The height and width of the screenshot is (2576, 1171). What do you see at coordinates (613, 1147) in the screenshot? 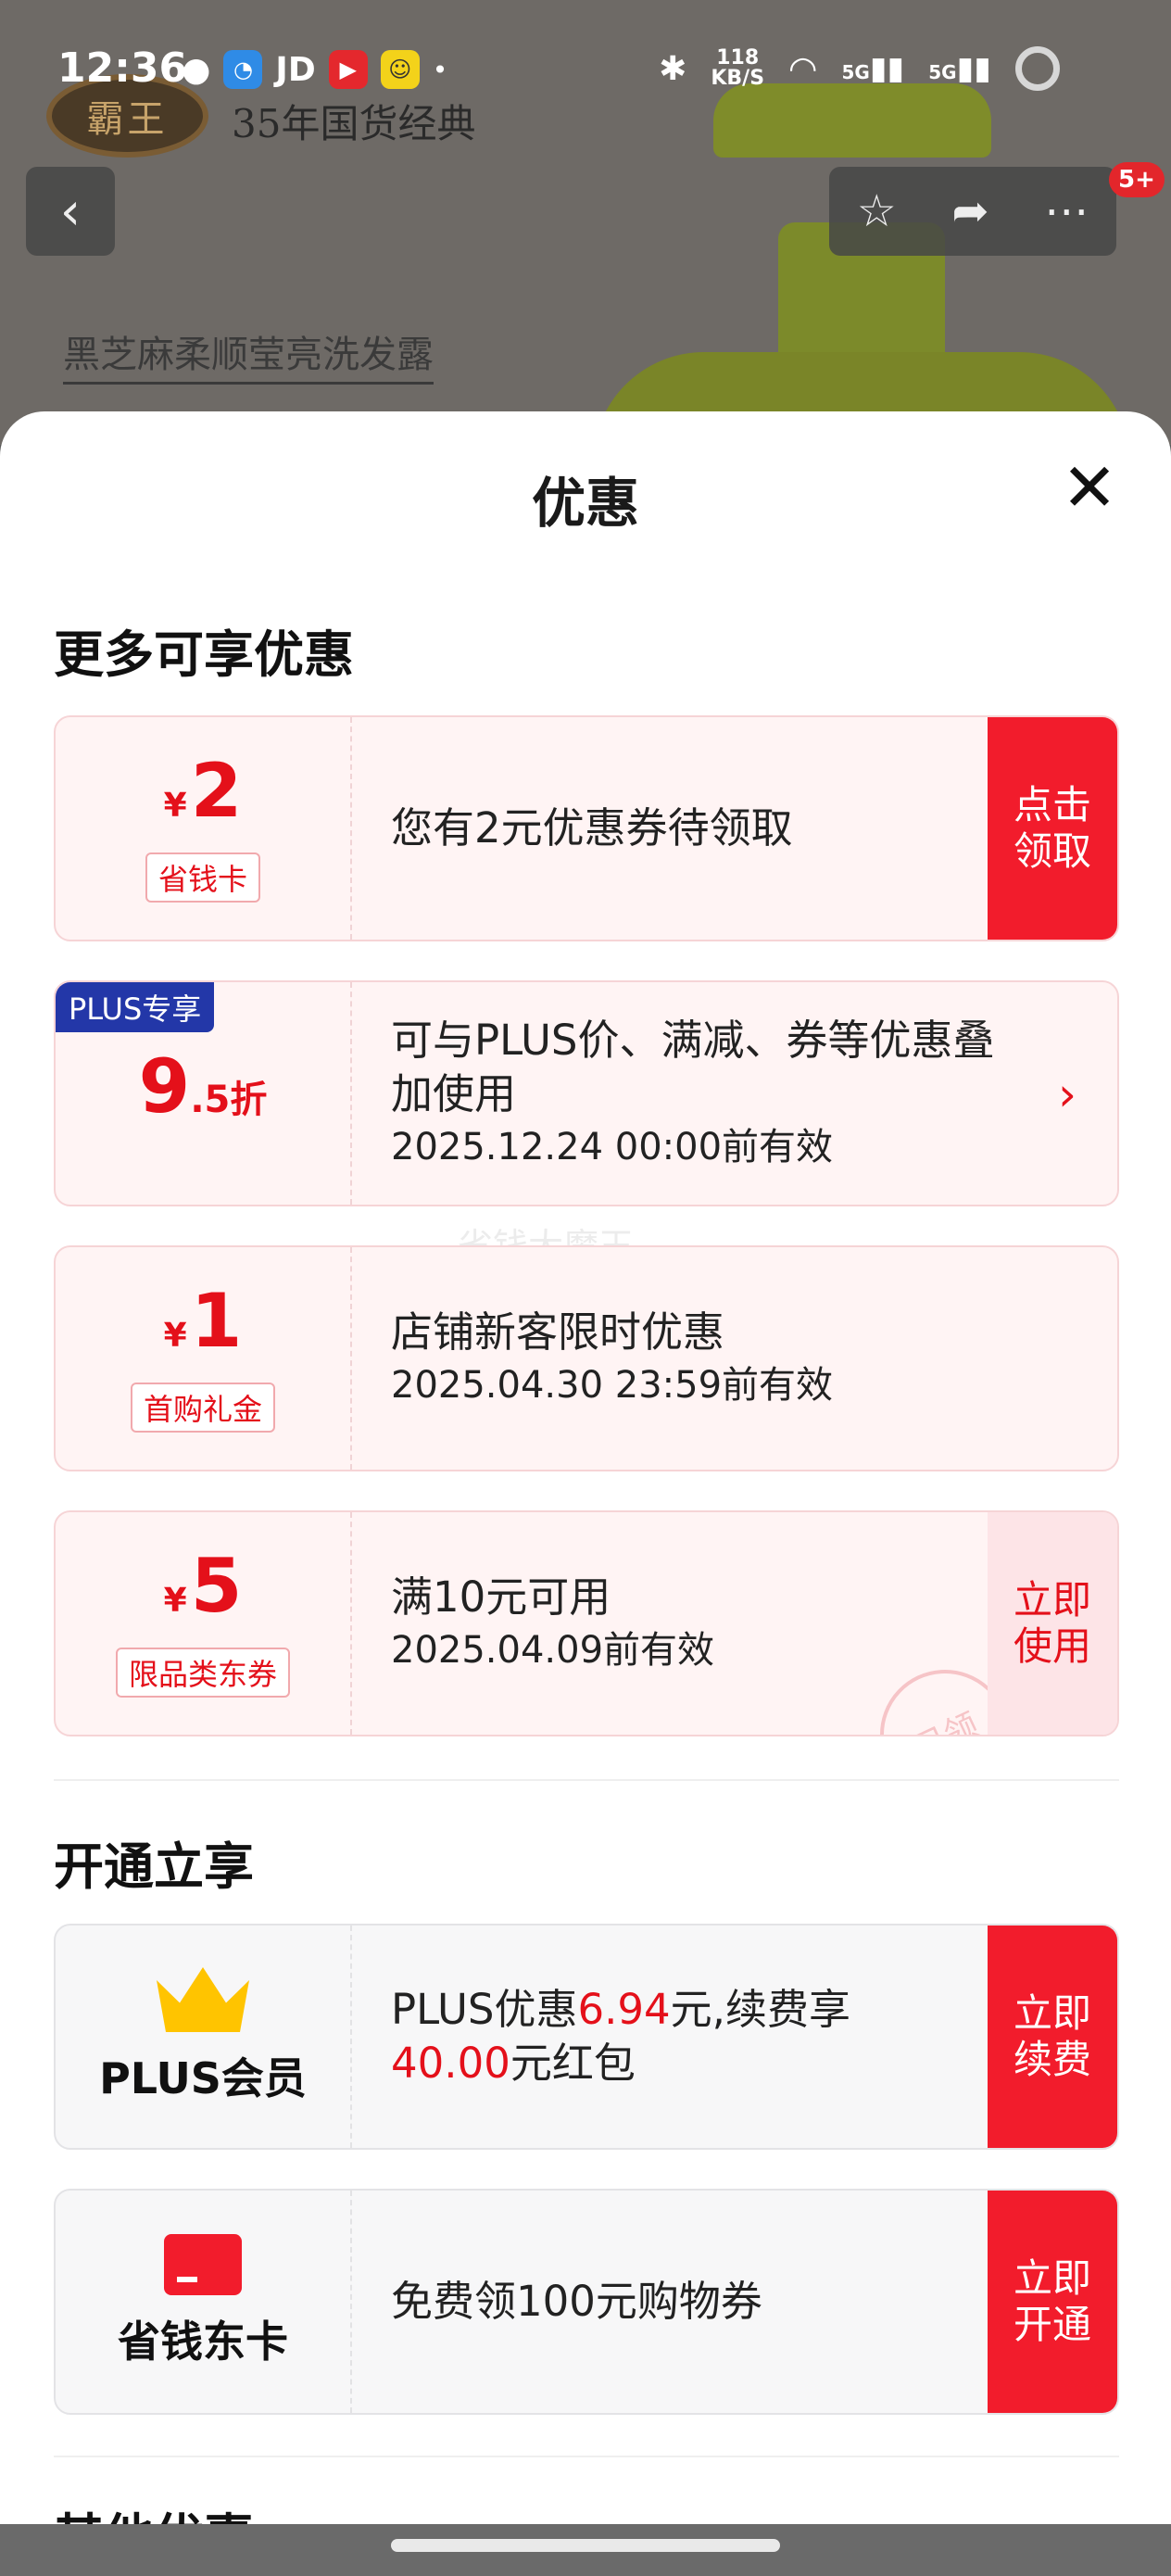
I see `coupon-validity: 2025.12.24 00:00前有效` at bounding box center [613, 1147].